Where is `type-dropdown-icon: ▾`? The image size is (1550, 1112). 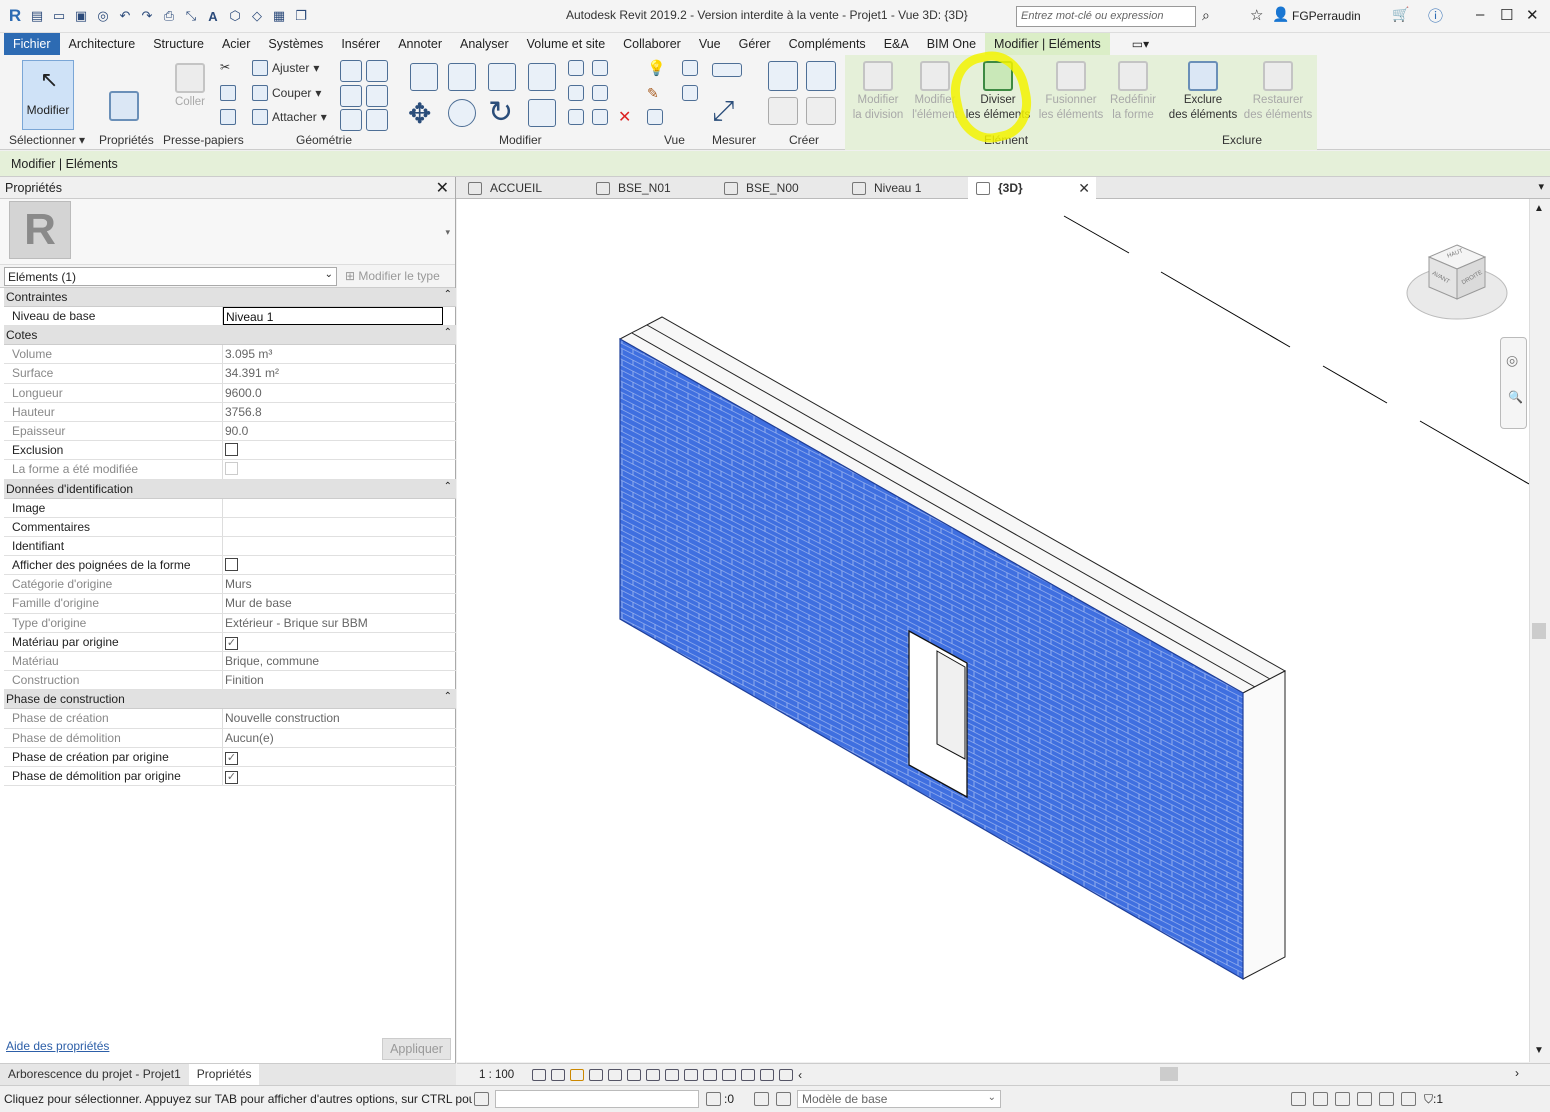 type-dropdown-icon: ▾ is located at coordinates (447, 232).